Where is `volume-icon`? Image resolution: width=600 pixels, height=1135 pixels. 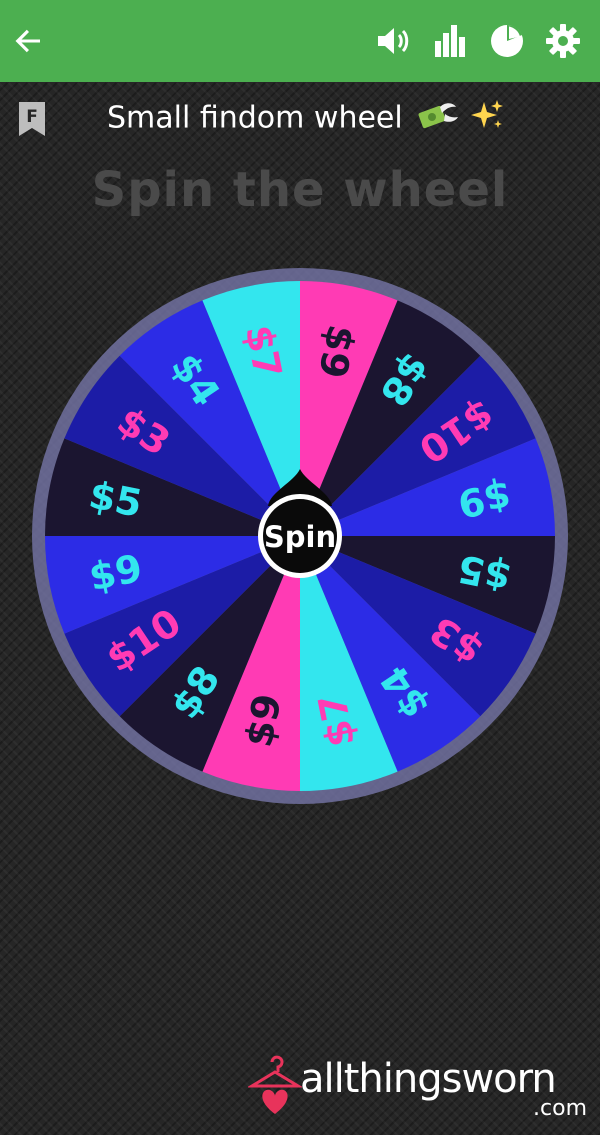 volume-icon is located at coordinates (394, 41).